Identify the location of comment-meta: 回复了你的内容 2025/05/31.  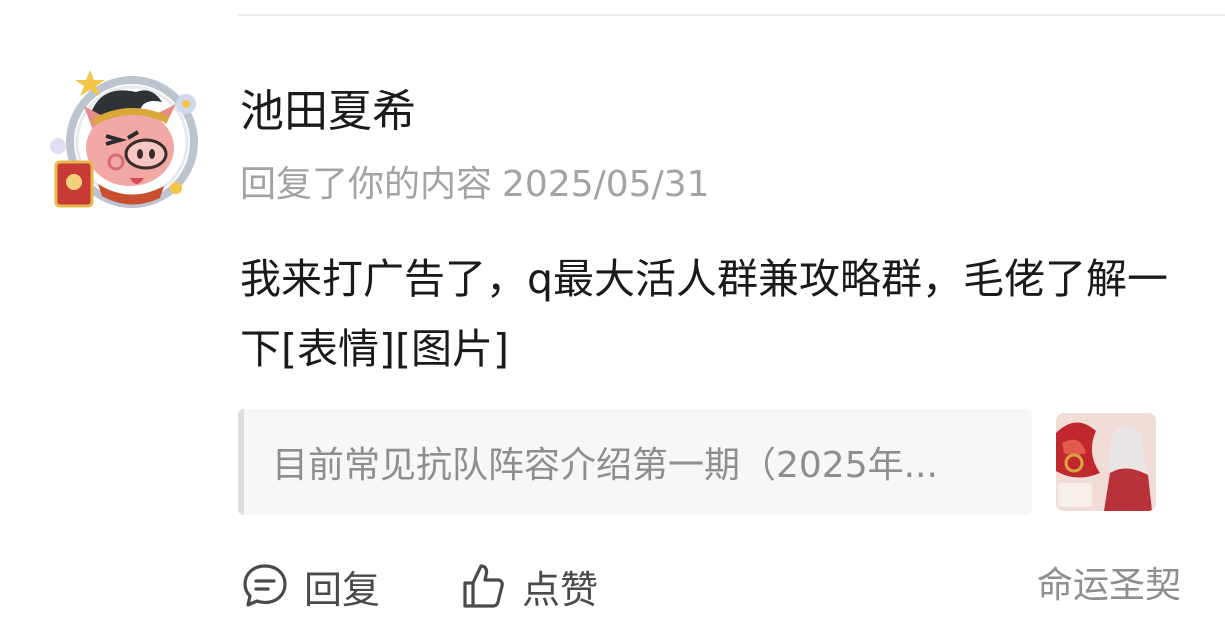
(475, 185).